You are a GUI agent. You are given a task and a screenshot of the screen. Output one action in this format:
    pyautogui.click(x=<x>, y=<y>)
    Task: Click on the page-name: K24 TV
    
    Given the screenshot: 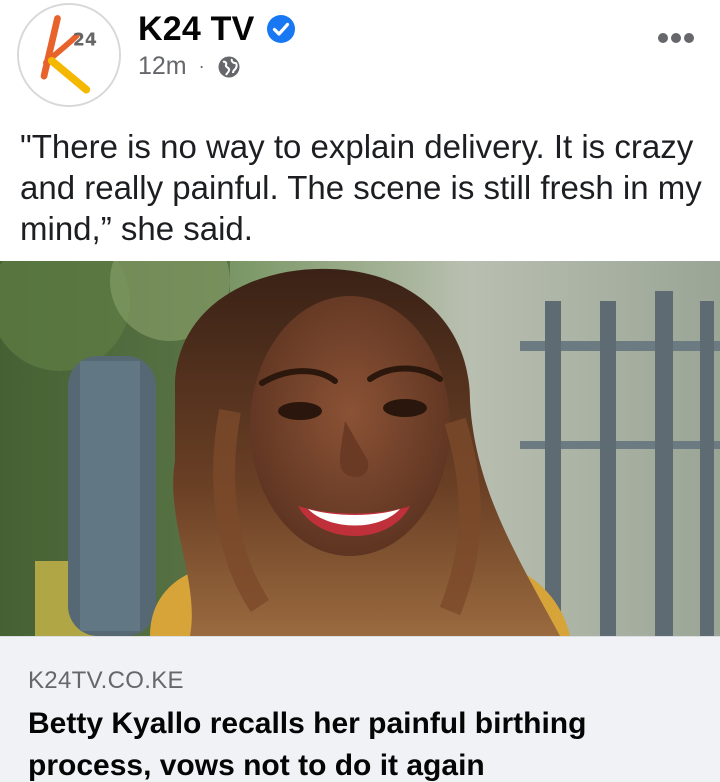 What is the action you would take?
    pyautogui.click(x=196, y=29)
    